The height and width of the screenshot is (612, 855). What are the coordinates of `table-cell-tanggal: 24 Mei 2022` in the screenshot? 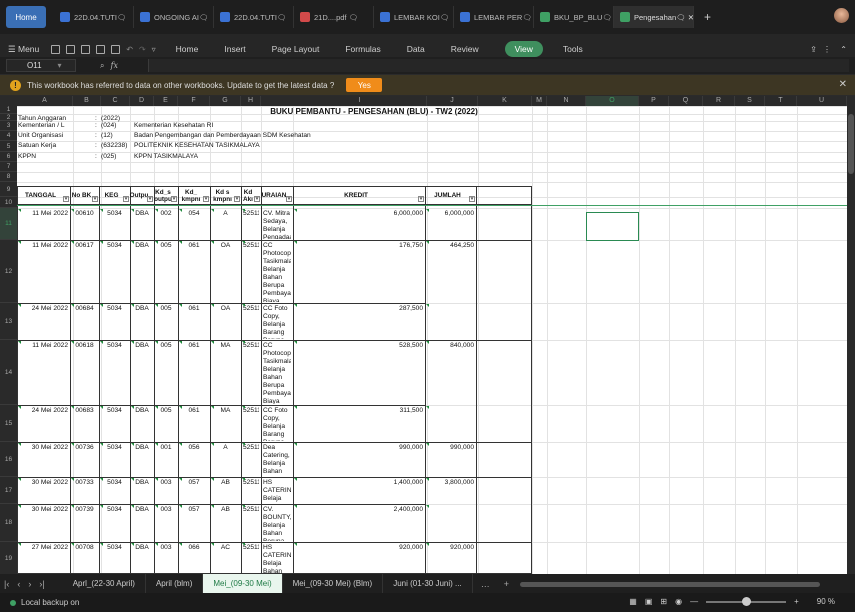 It's located at (43, 322).